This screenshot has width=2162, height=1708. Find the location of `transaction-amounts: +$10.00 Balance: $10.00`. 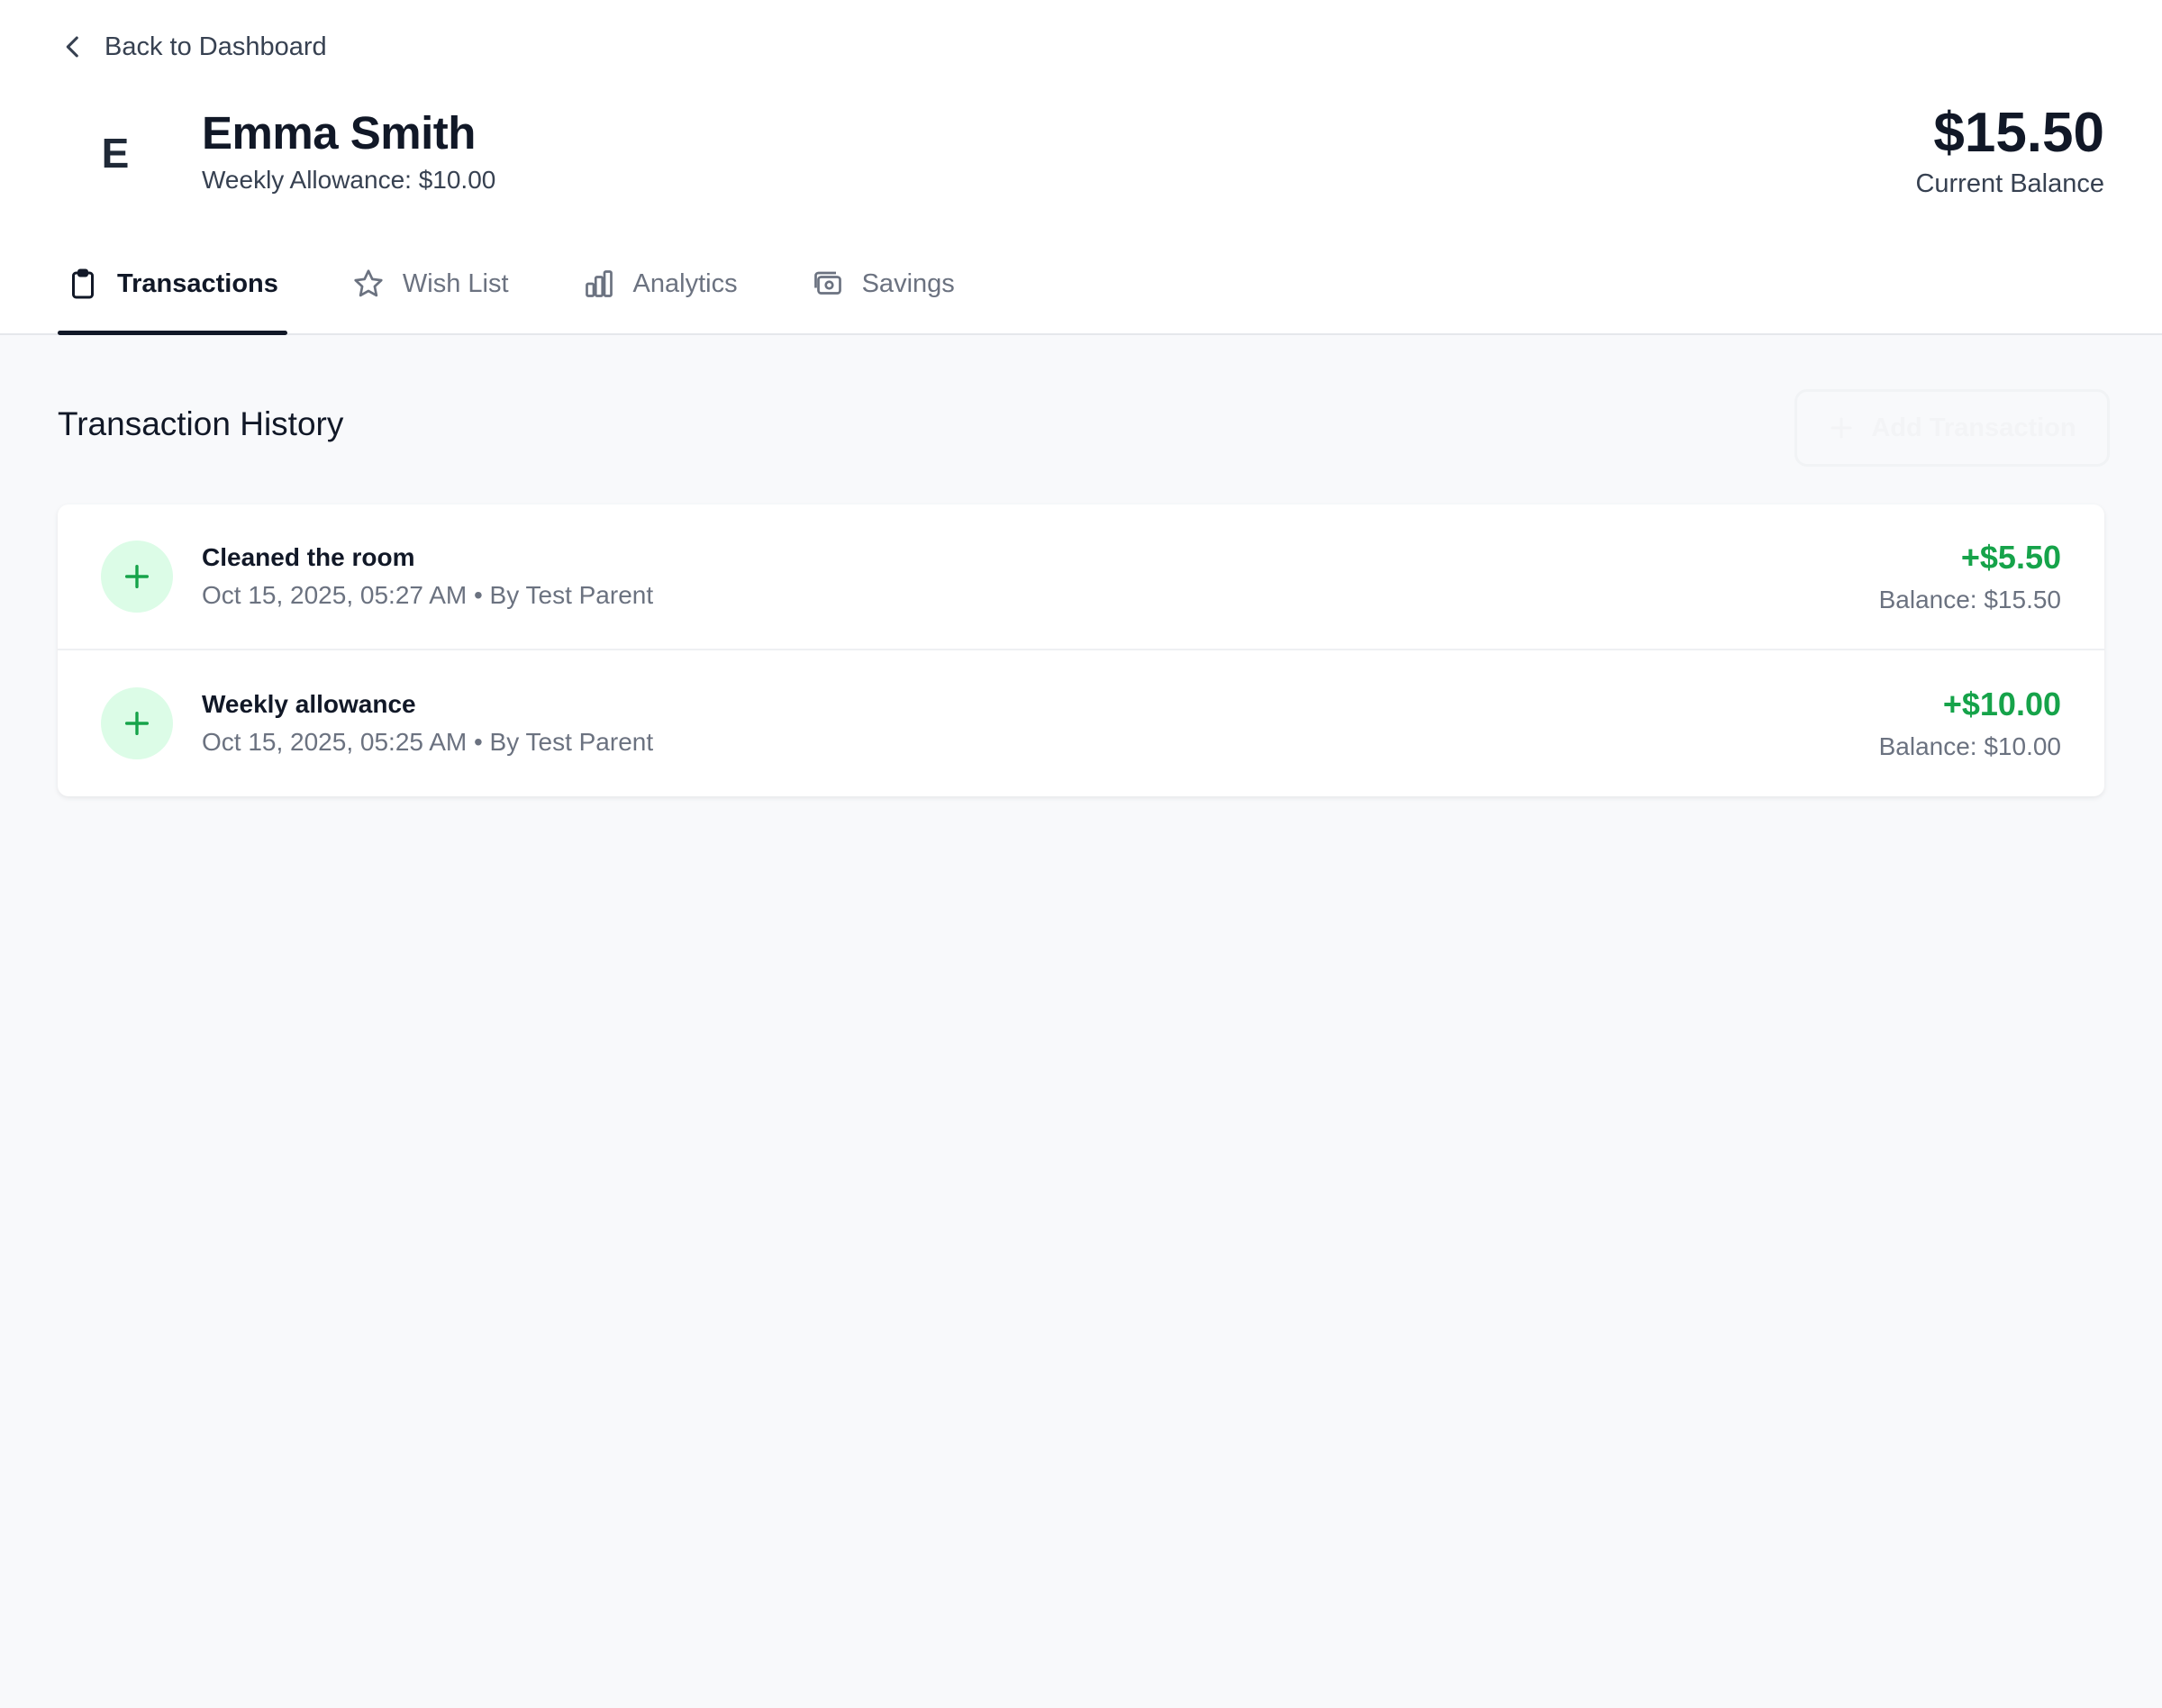

transaction-amounts: +$10.00 Balance: $10.00 is located at coordinates (1970, 723).